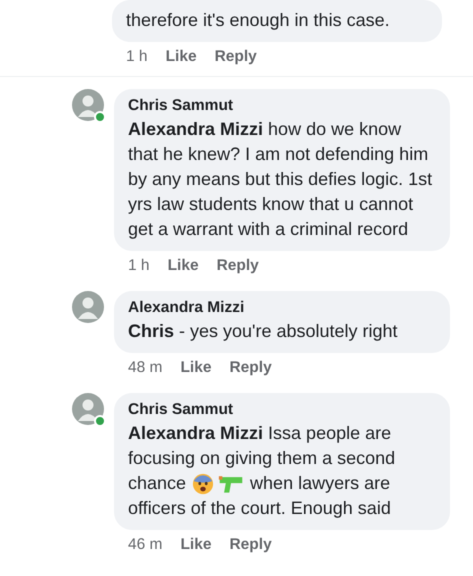  I want to click on comment-time: 48 m, so click(145, 368).